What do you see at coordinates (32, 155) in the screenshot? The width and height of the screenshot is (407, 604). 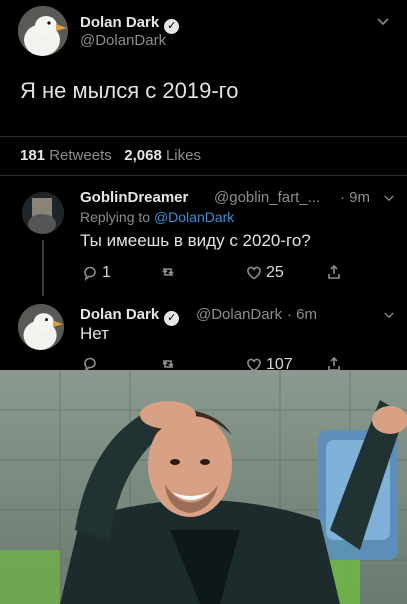 I see `retweets-count: 181` at bounding box center [32, 155].